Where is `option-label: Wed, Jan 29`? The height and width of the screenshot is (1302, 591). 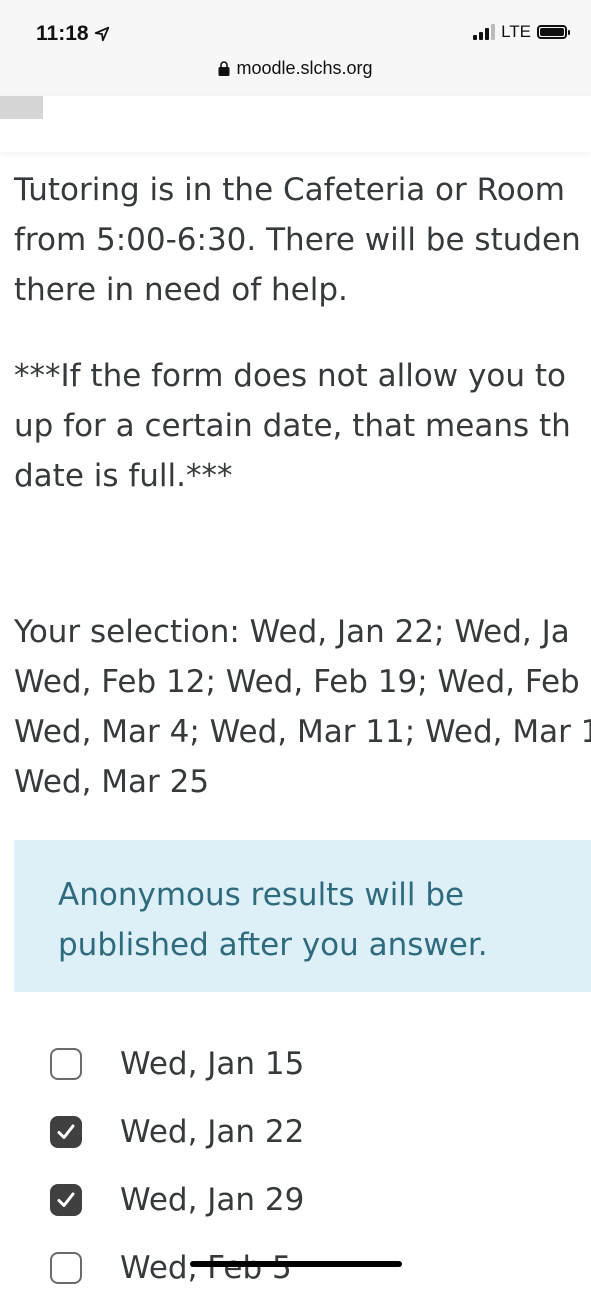 option-label: Wed, Jan 29 is located at coordinates (212, 1200).